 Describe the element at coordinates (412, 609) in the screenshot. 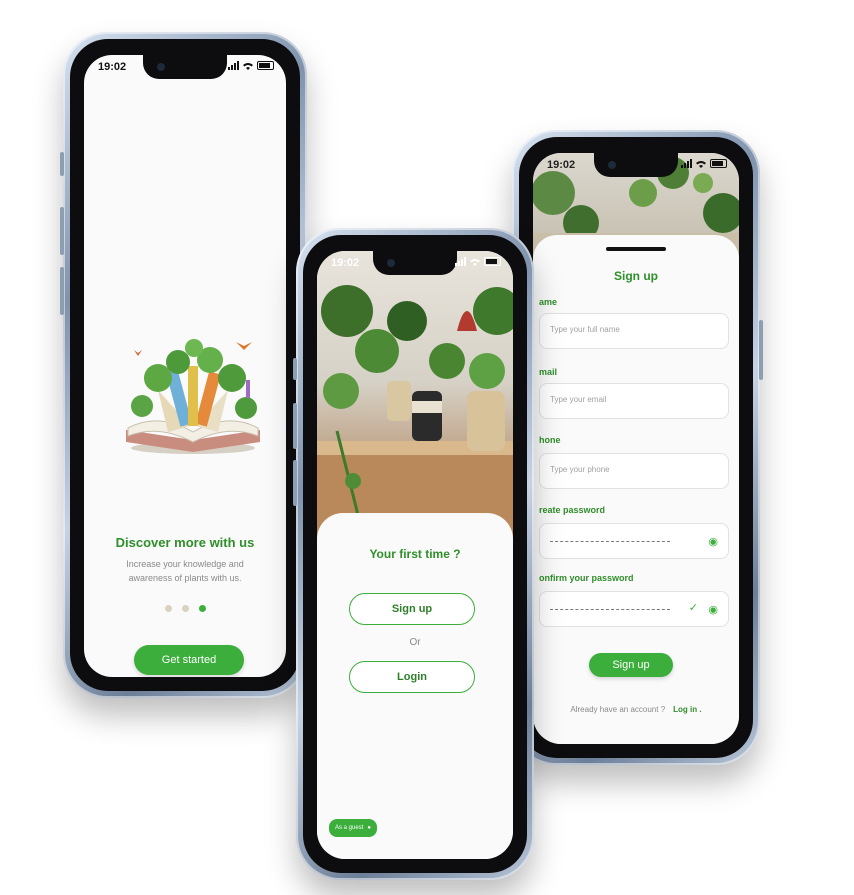

I see `signup-button: Sign up` at that location.